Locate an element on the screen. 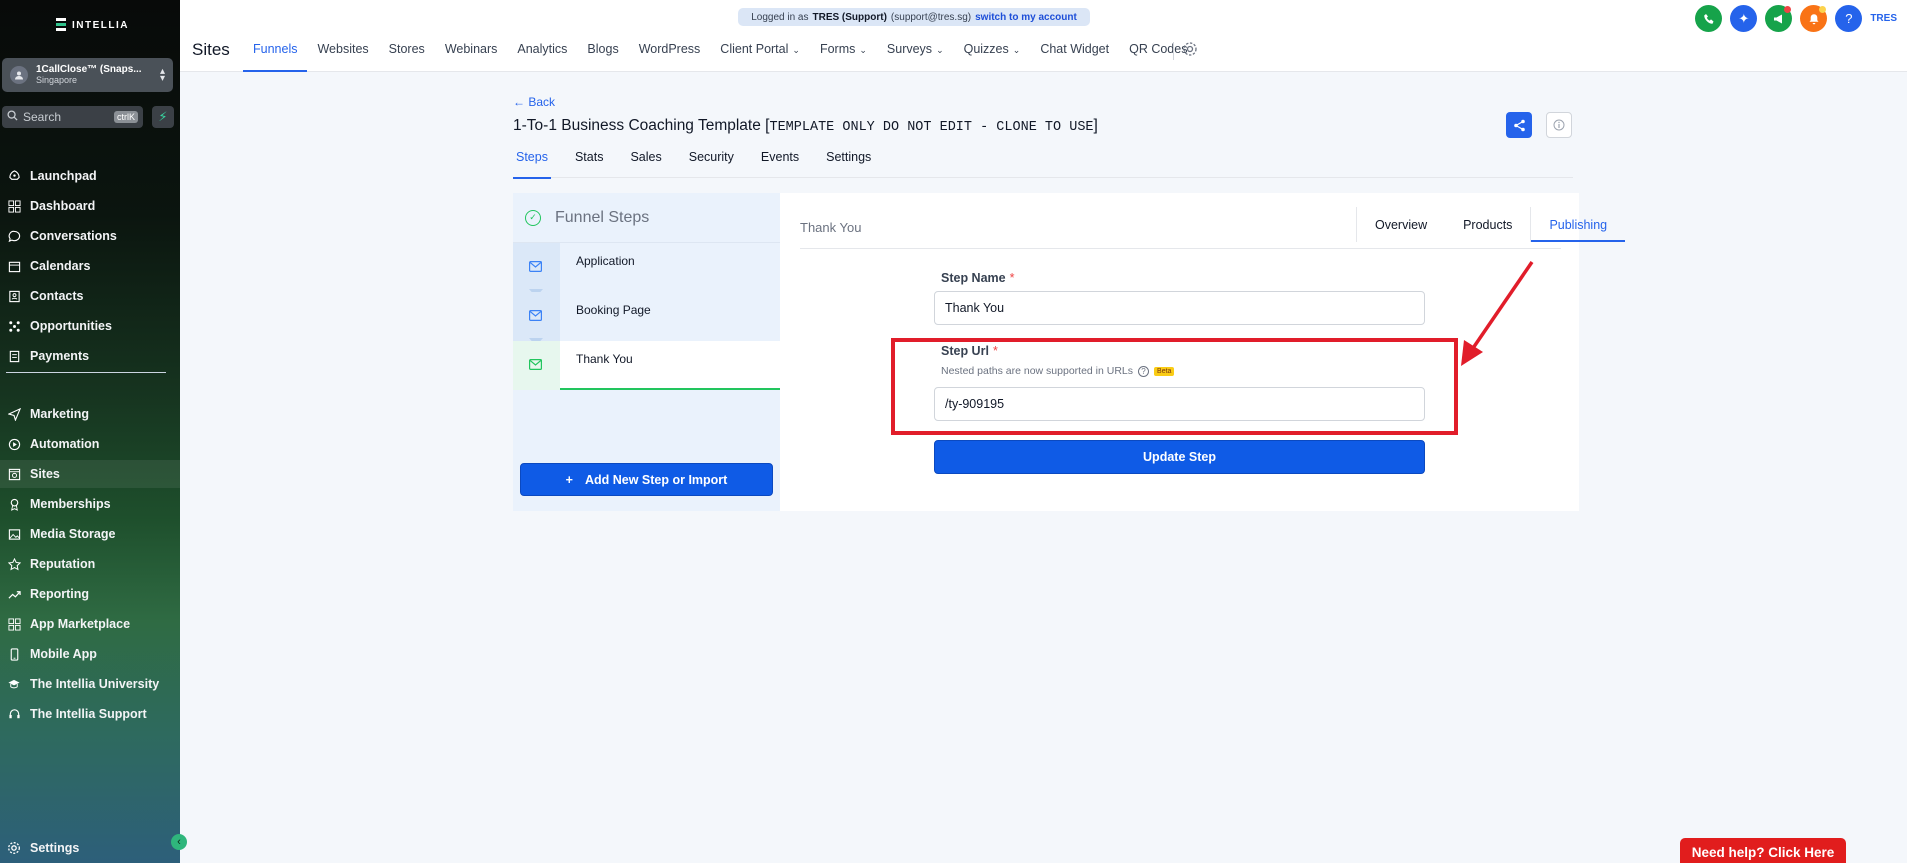 This screenshot has height=863, width=1907. mail-icon is located at coordinates (536, 365).